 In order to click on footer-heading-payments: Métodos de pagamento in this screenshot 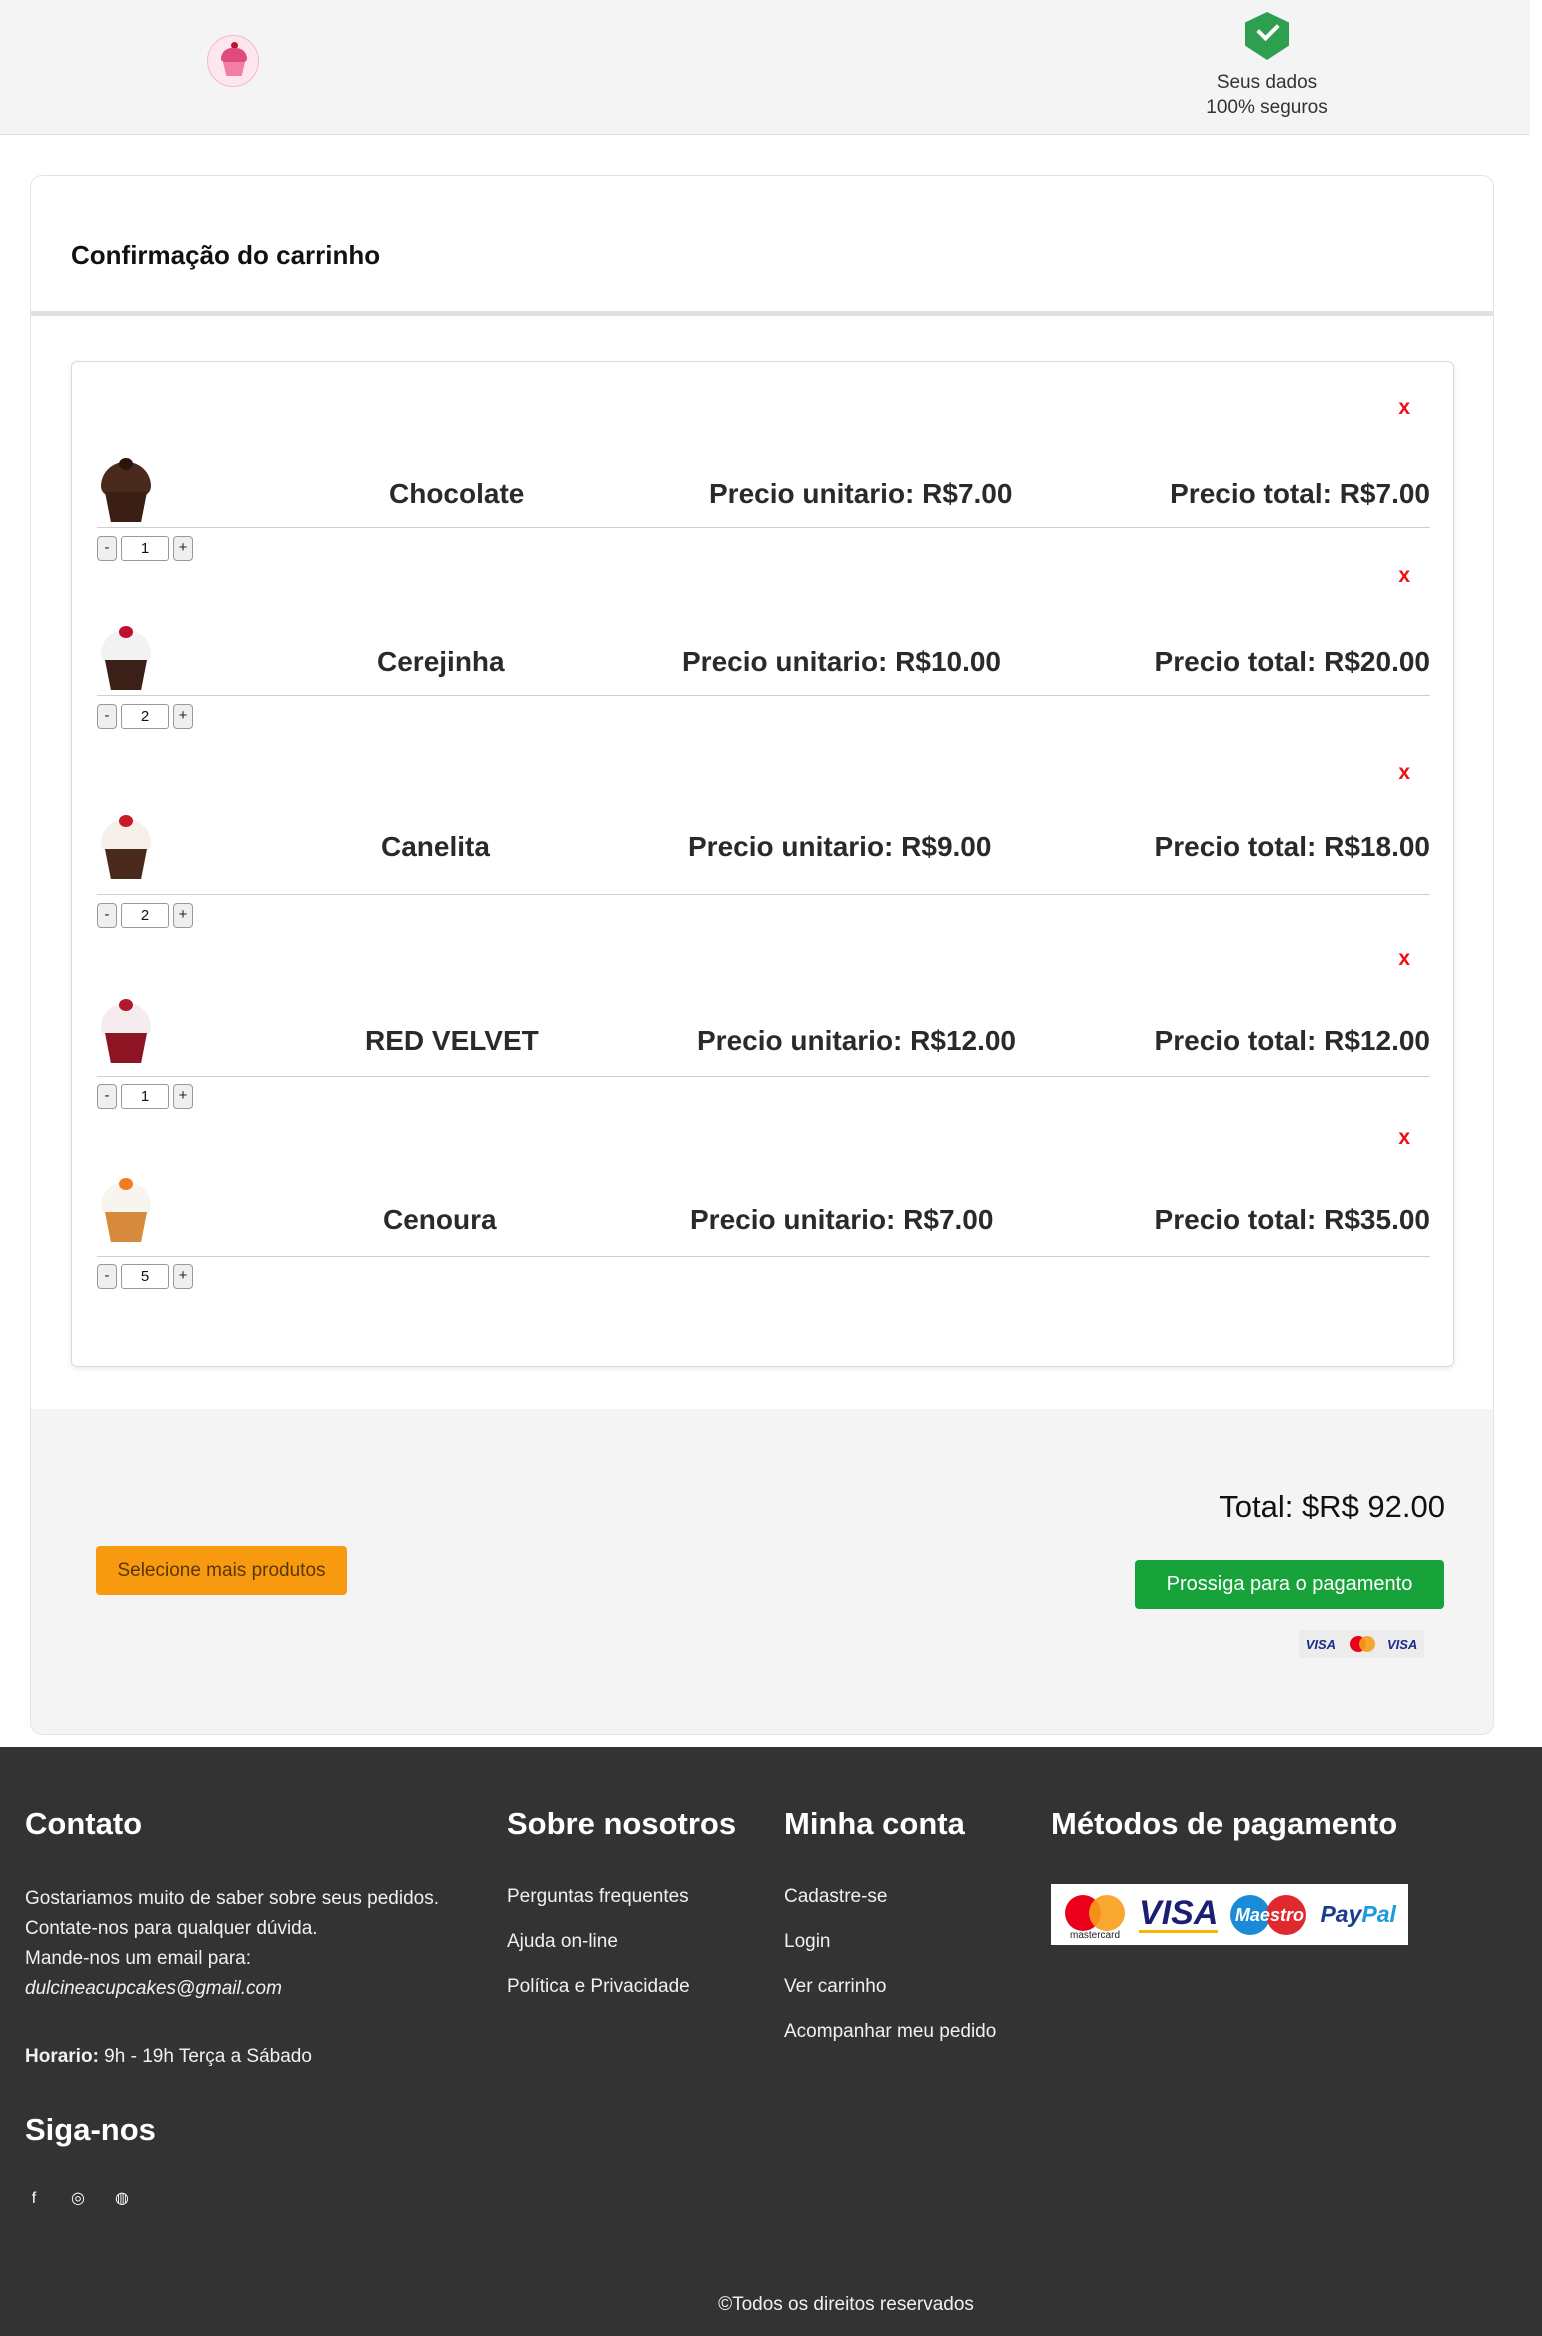, I will do `click(1224, 1823)`.